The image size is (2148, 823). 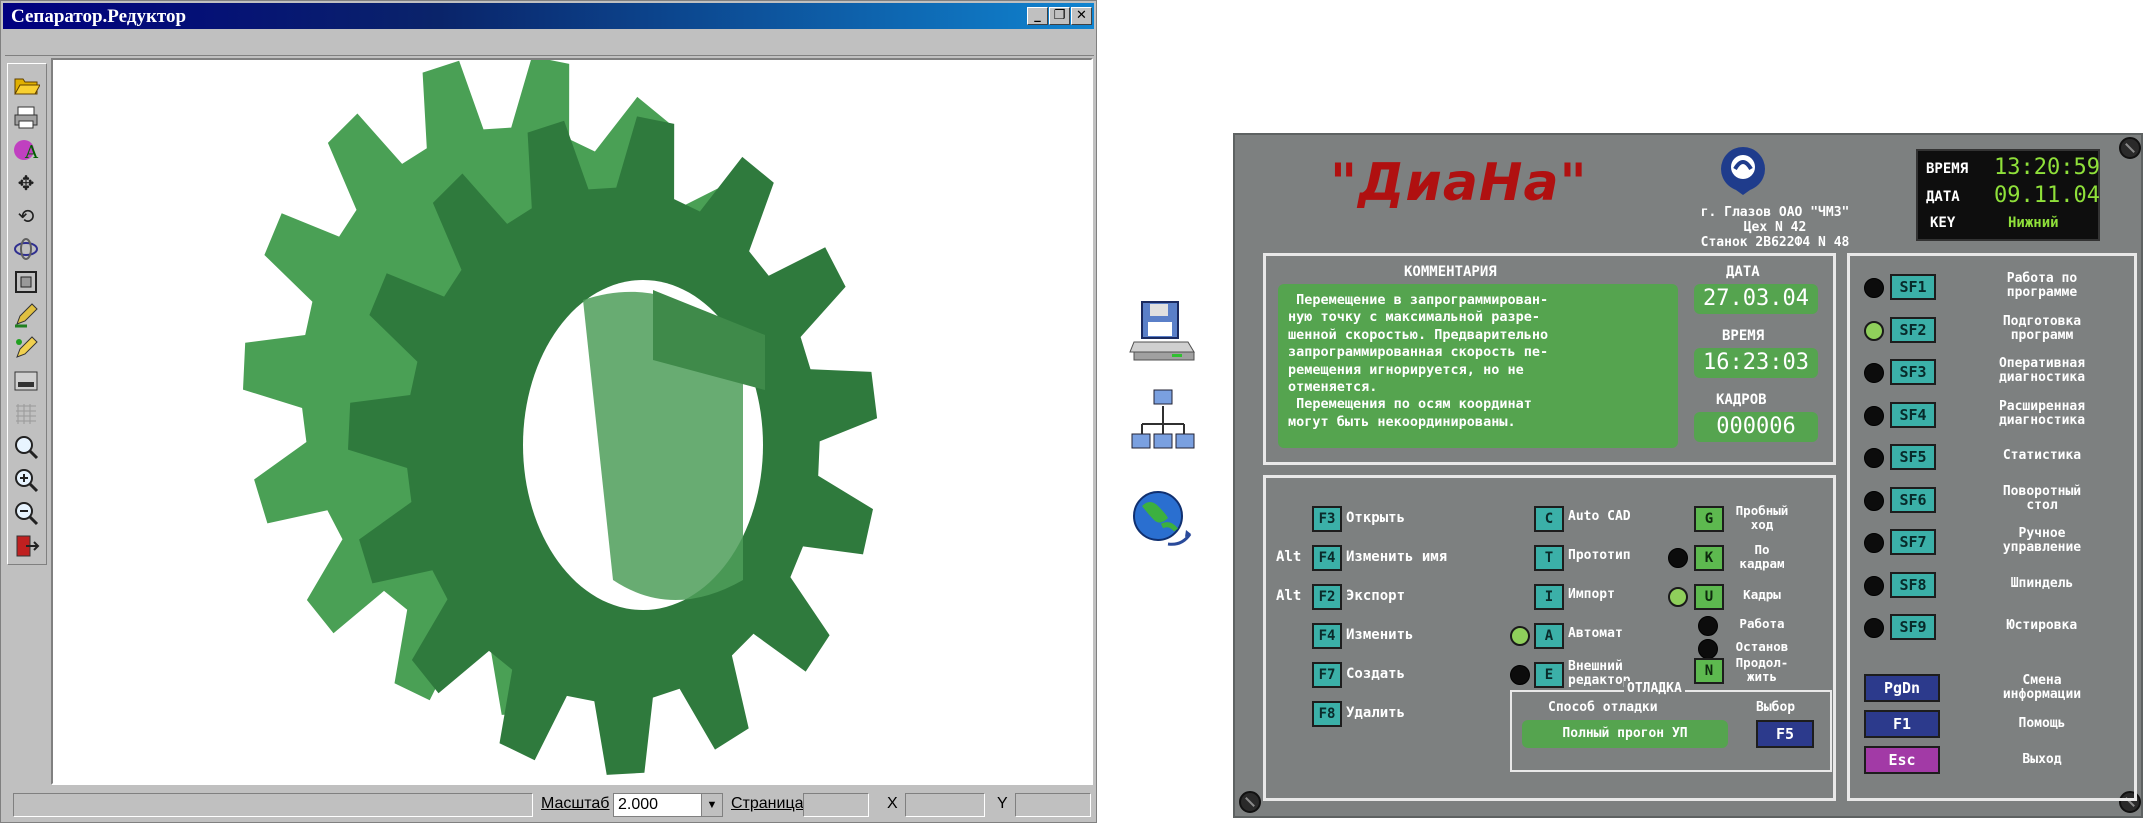 What do you see at coordinates (1762, 646) in the screenshot?
I see `run-item-label: Останов` at bounding box center [1762, 646].